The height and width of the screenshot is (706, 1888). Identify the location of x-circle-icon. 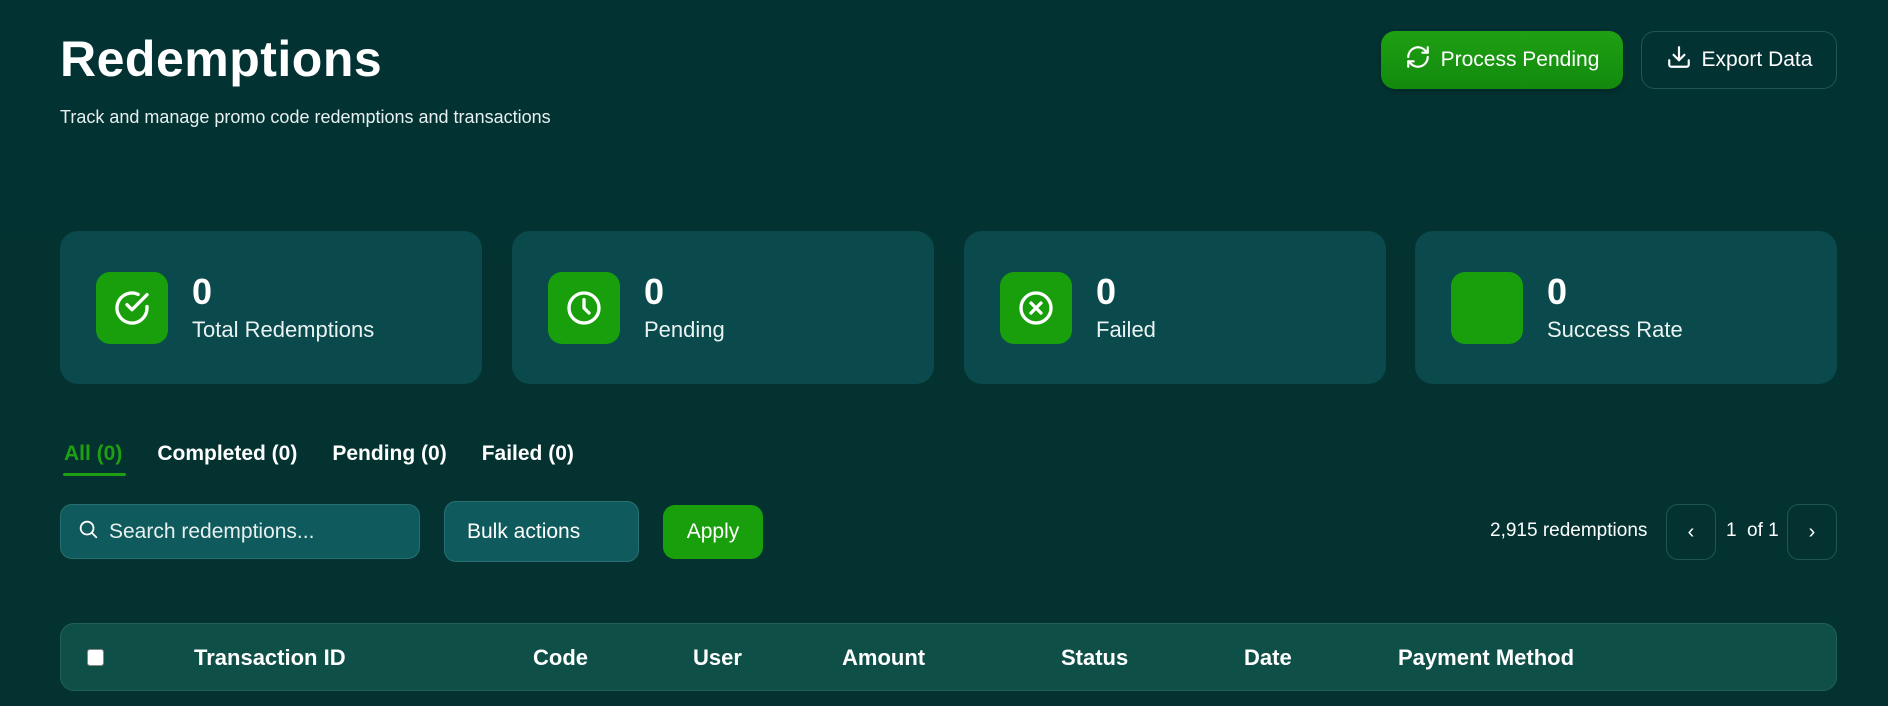
(1036, 308).